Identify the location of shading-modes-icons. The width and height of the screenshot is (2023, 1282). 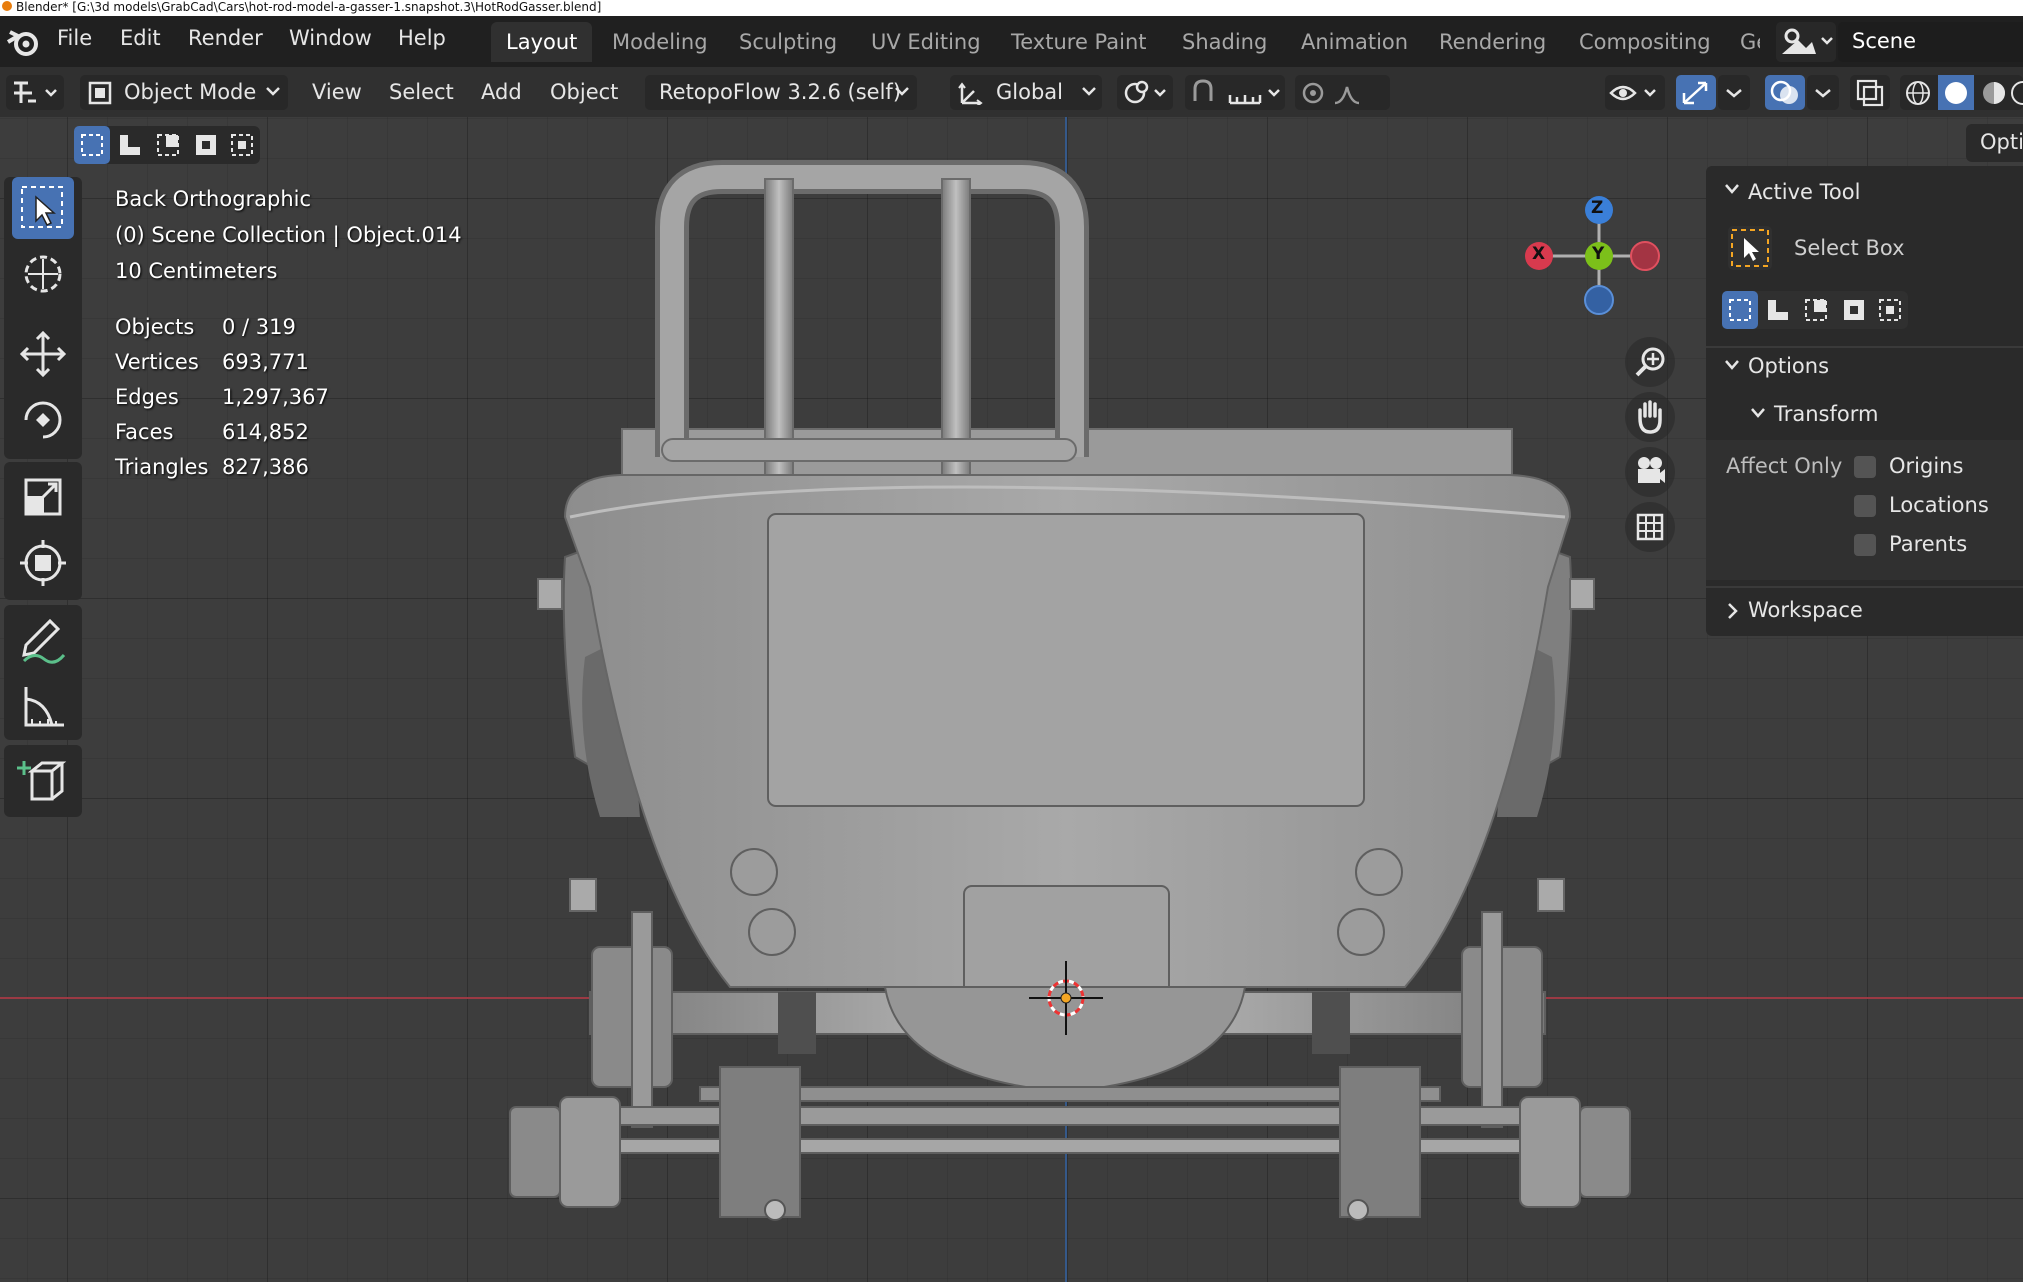
(1964, 92).